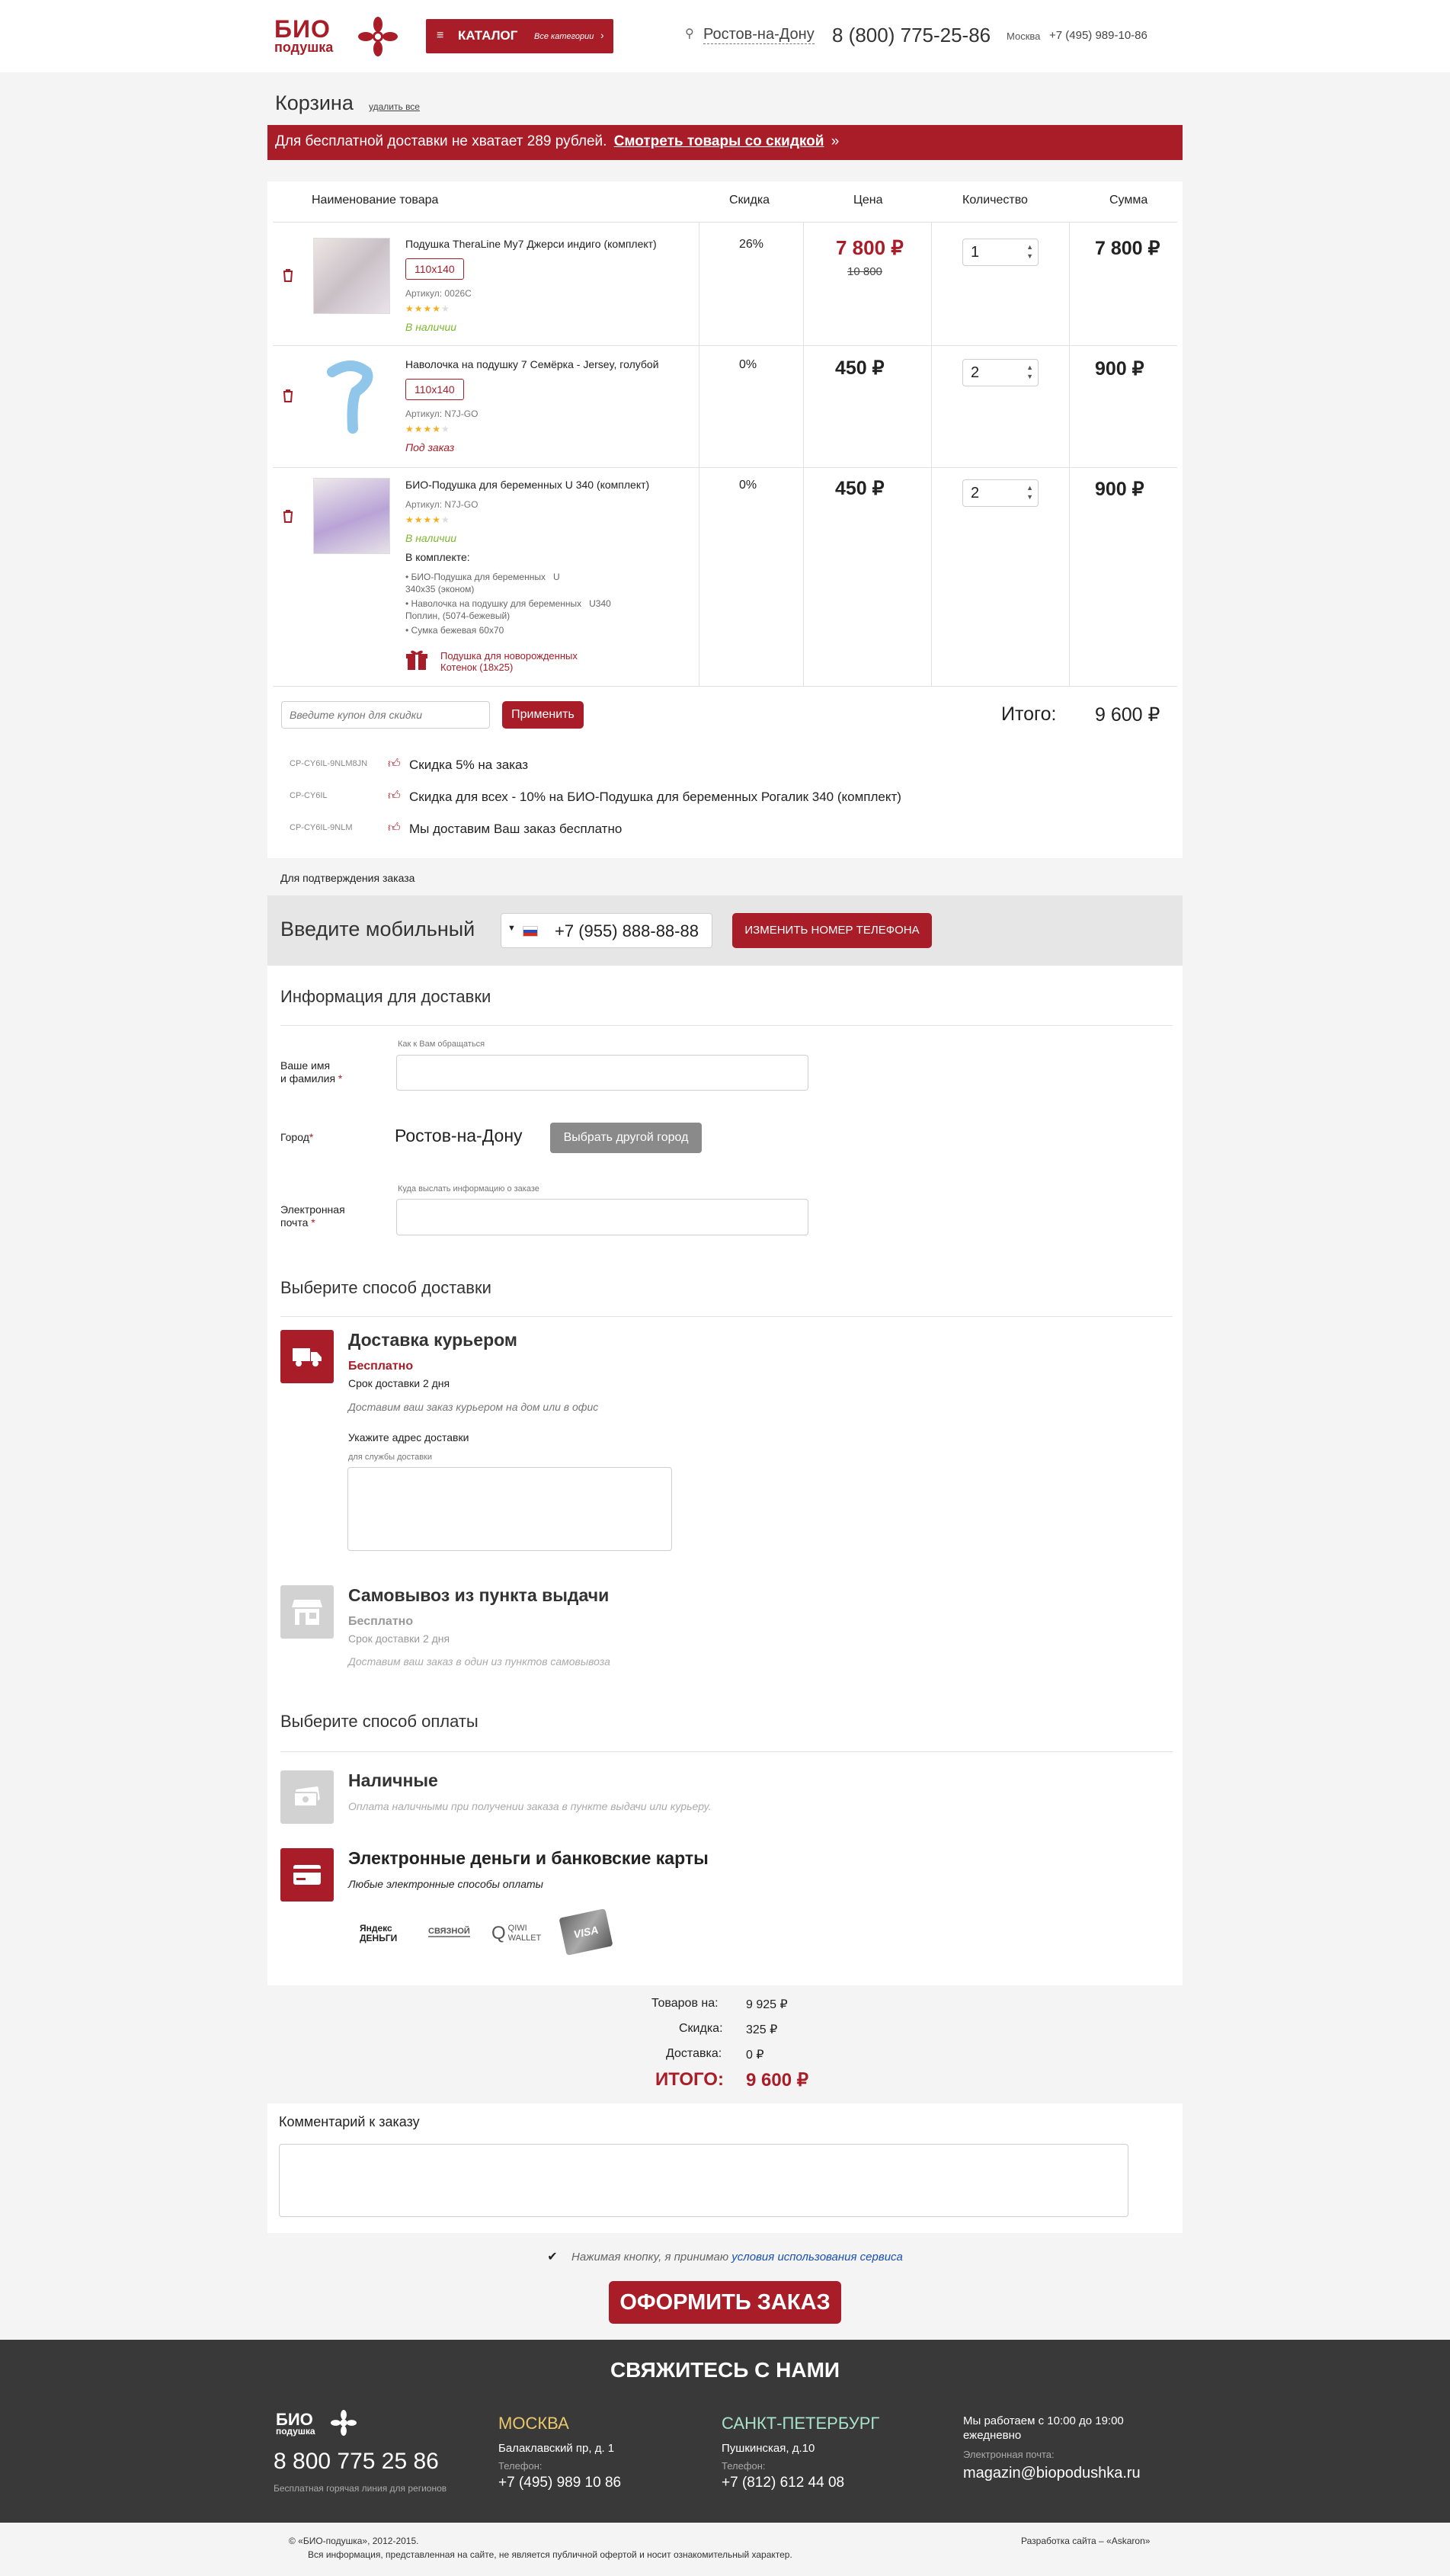  What do you see at coordinates (1127, 248) in the screenshot?
I see `item-sum: 7 800 ₽` at bounding box center [1127, 248].